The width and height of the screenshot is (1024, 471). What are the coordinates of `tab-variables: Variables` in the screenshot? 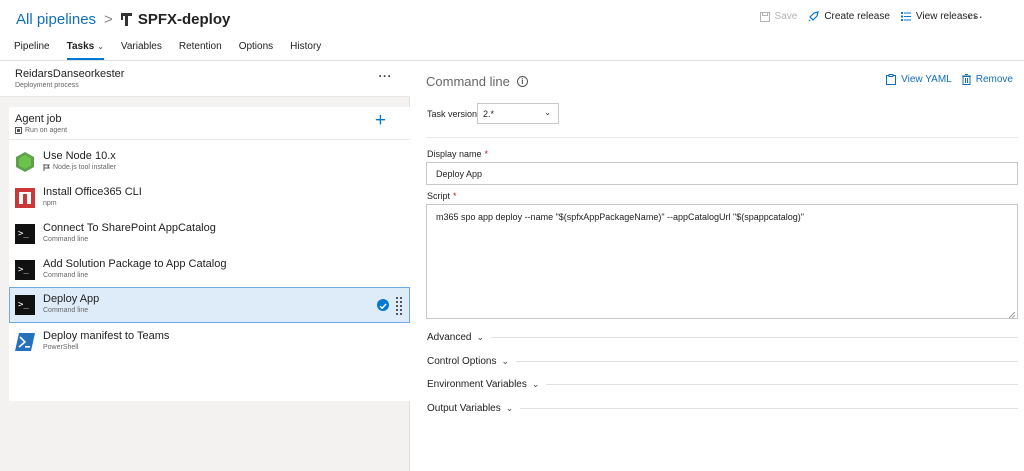 It's located at (141, 49).